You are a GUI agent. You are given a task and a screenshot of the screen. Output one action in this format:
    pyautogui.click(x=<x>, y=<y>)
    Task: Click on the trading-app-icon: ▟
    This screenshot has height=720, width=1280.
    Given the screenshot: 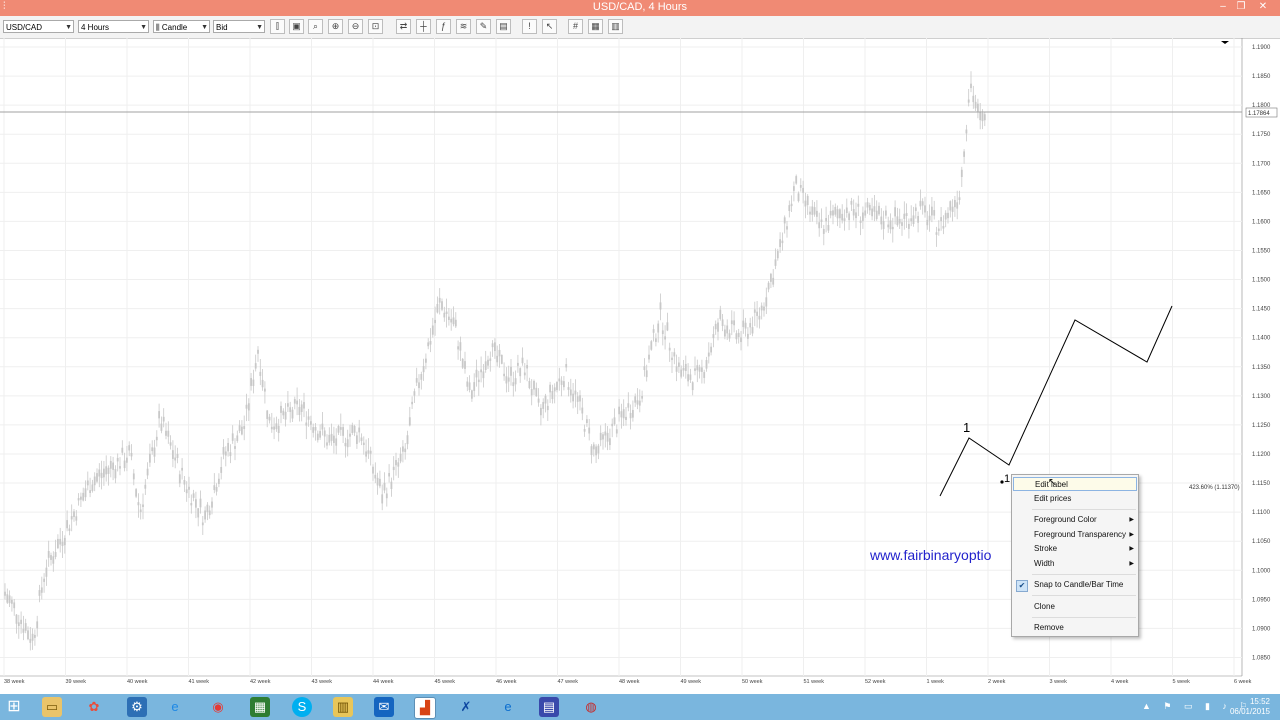 What is the action you would take?
    pyautogui.click(x=425, y=708)
    